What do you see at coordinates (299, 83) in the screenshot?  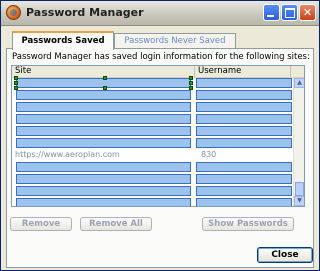 I see `scroll-up-arrow-icon: ▲` at bounding box center [299, 83].